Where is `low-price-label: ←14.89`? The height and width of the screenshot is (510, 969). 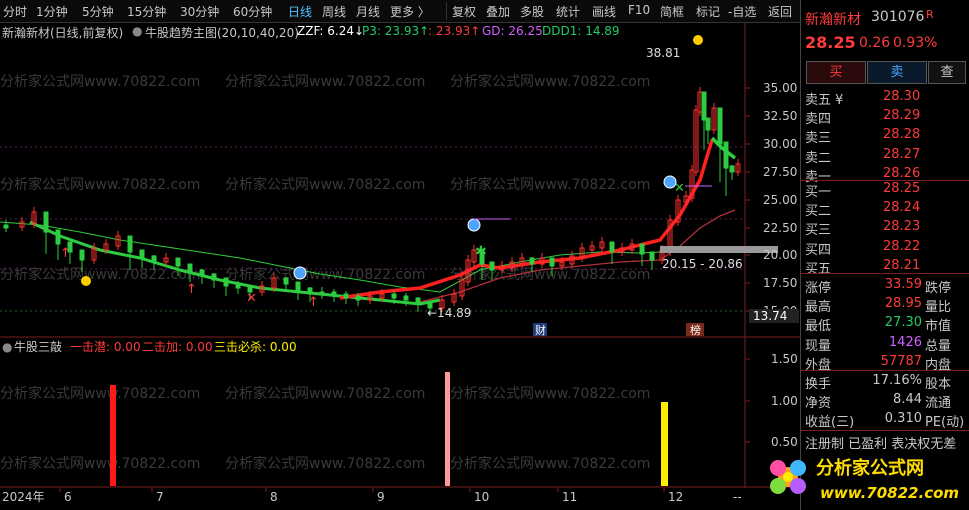
low-price-label: ←14.89 is located at coordinates (449, 313).